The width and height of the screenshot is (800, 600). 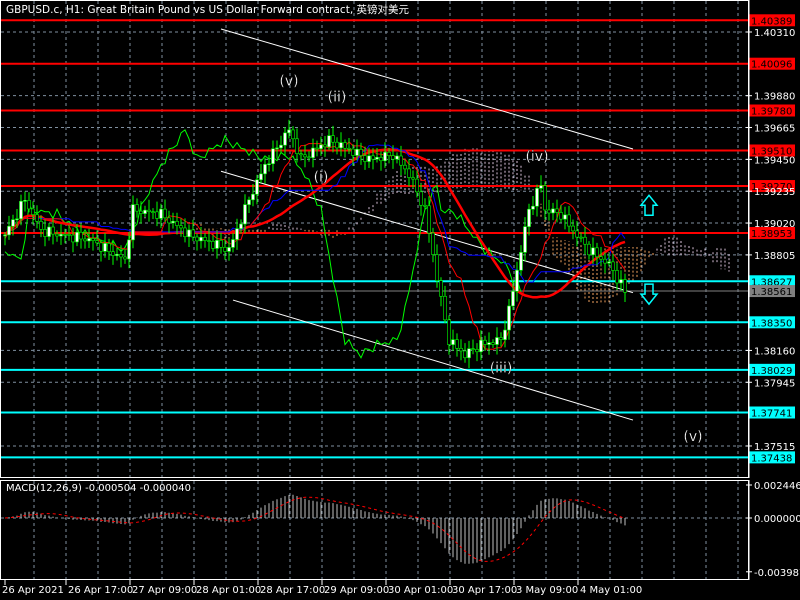 I want to click on price-axis-label: 1.37515, so click(x=774, y=447).